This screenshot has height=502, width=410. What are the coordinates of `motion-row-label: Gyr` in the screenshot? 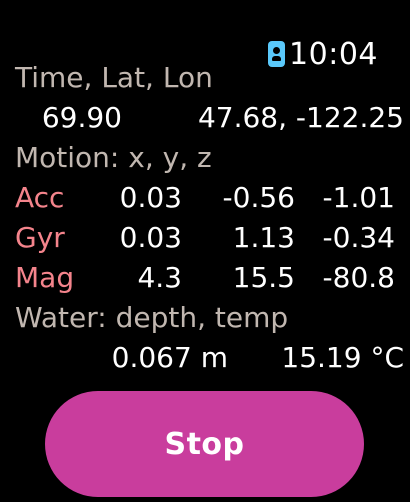 It's located at (40, 237).